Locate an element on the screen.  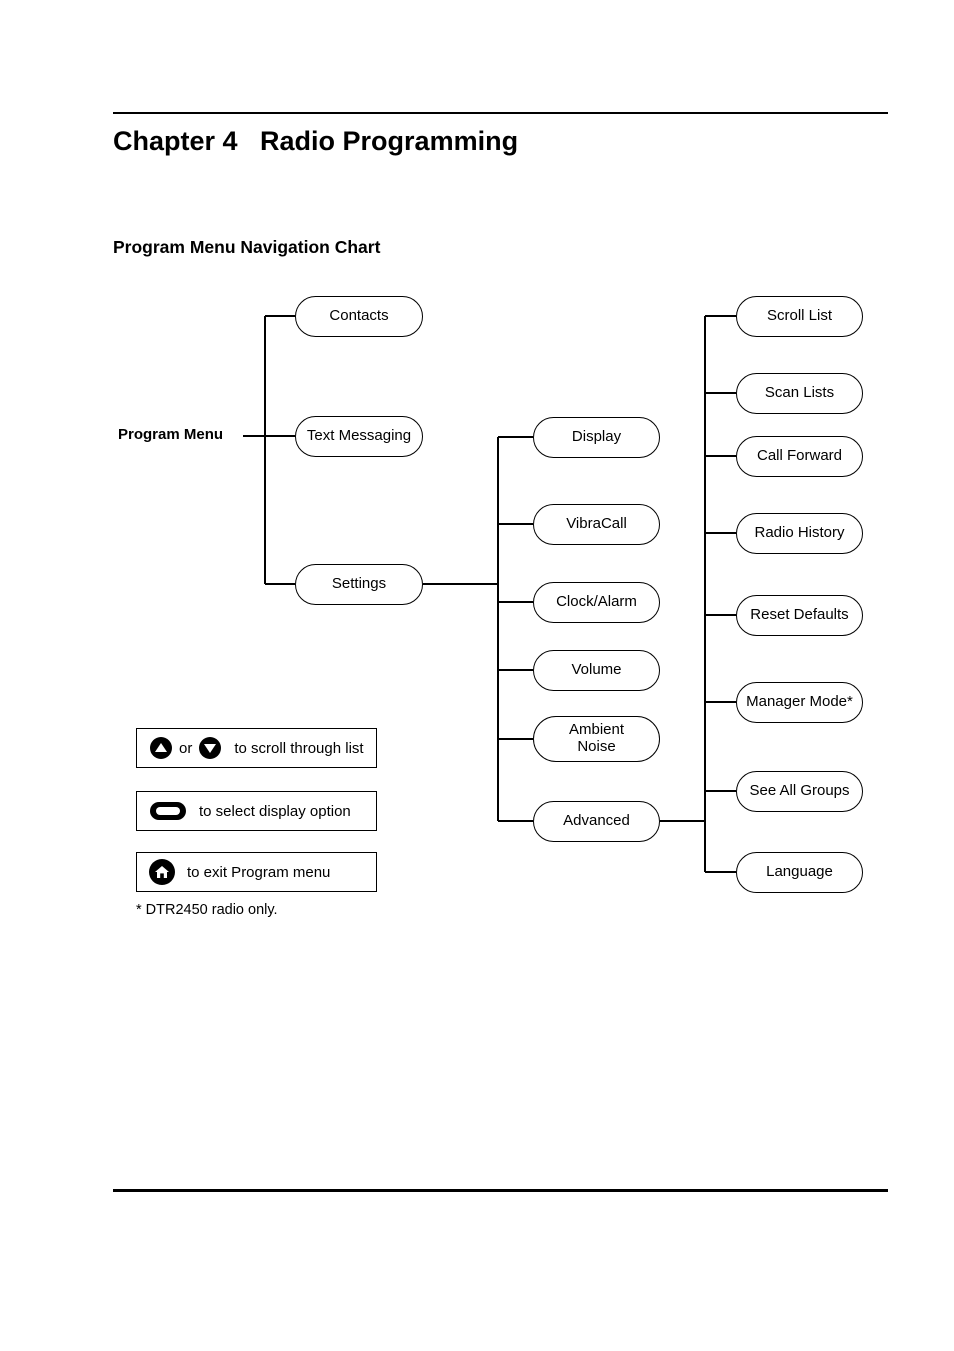
down-arrow-button-icon is located at coordinates (210, 748).